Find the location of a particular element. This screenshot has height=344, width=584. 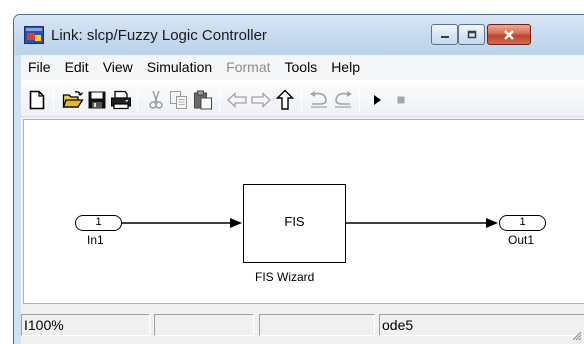

cut-icon is located at coordinates (156, 99).